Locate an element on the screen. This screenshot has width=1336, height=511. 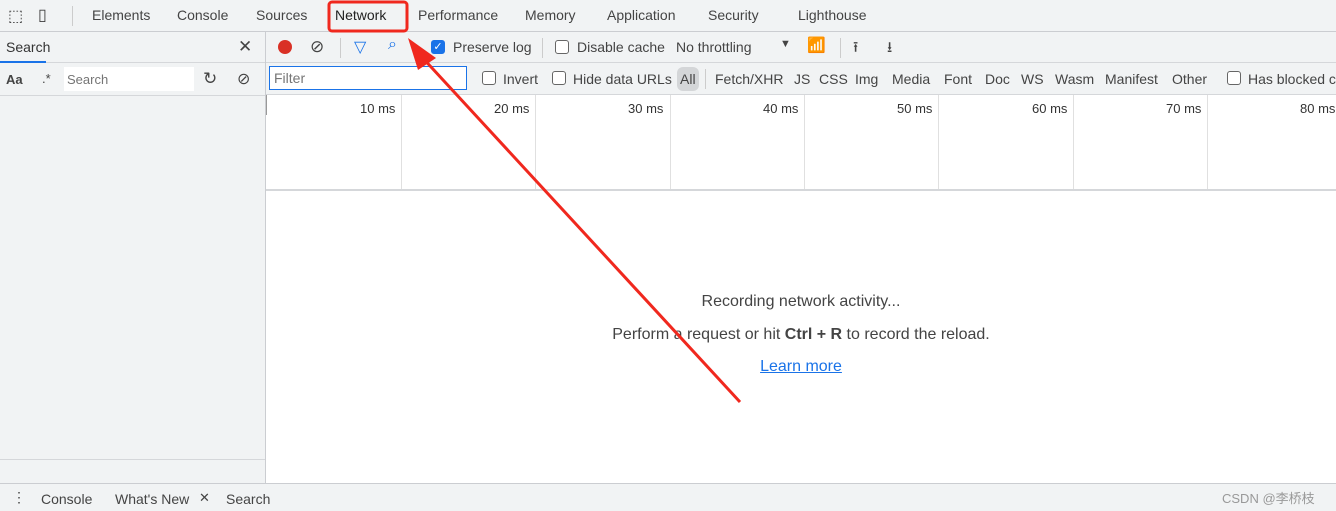
highlight-box is located at coordinates (368, 16).